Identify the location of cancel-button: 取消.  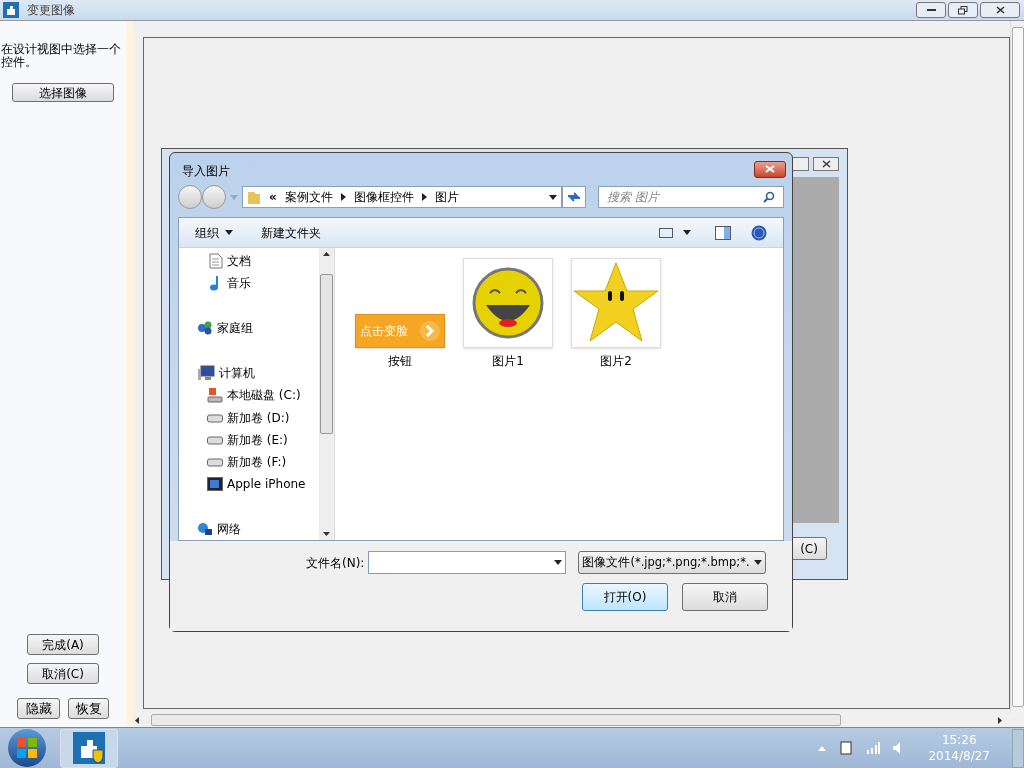
(725, 597).